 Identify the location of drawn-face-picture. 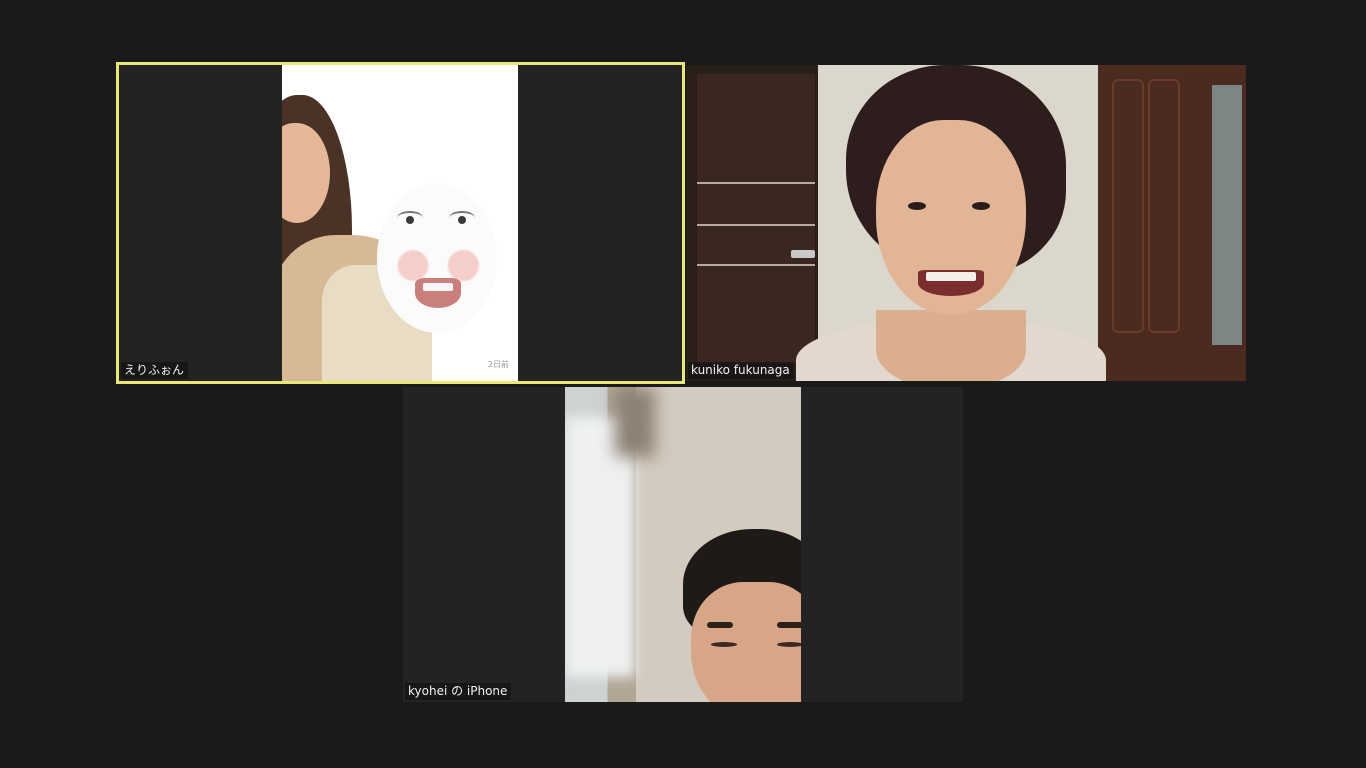
(437, 258).